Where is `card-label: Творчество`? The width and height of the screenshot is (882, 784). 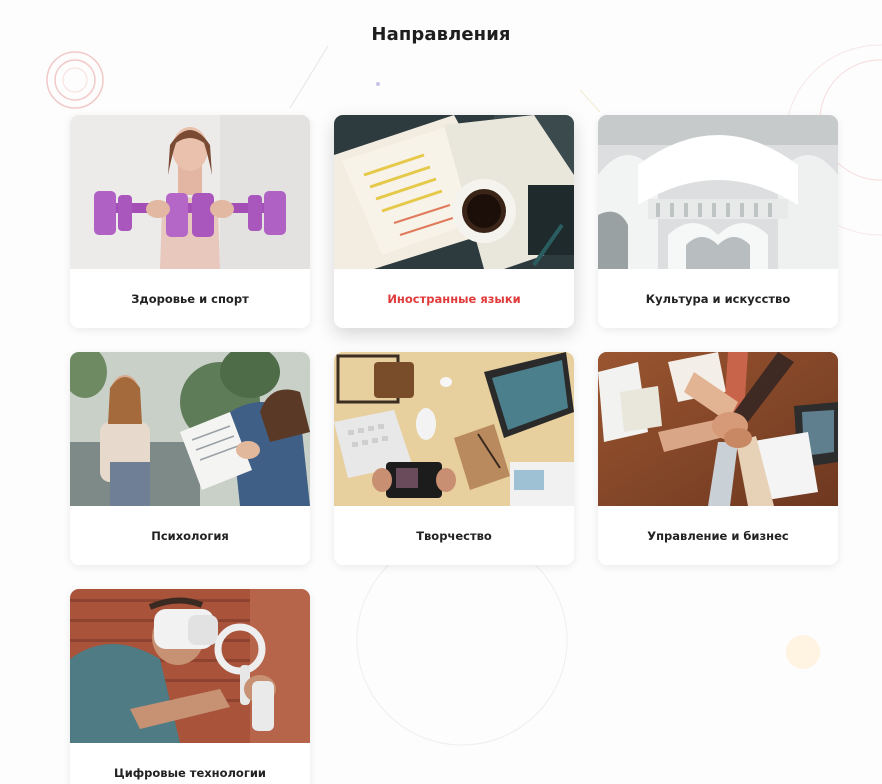
card-label: Творчество is located at coordinates (454, 535).